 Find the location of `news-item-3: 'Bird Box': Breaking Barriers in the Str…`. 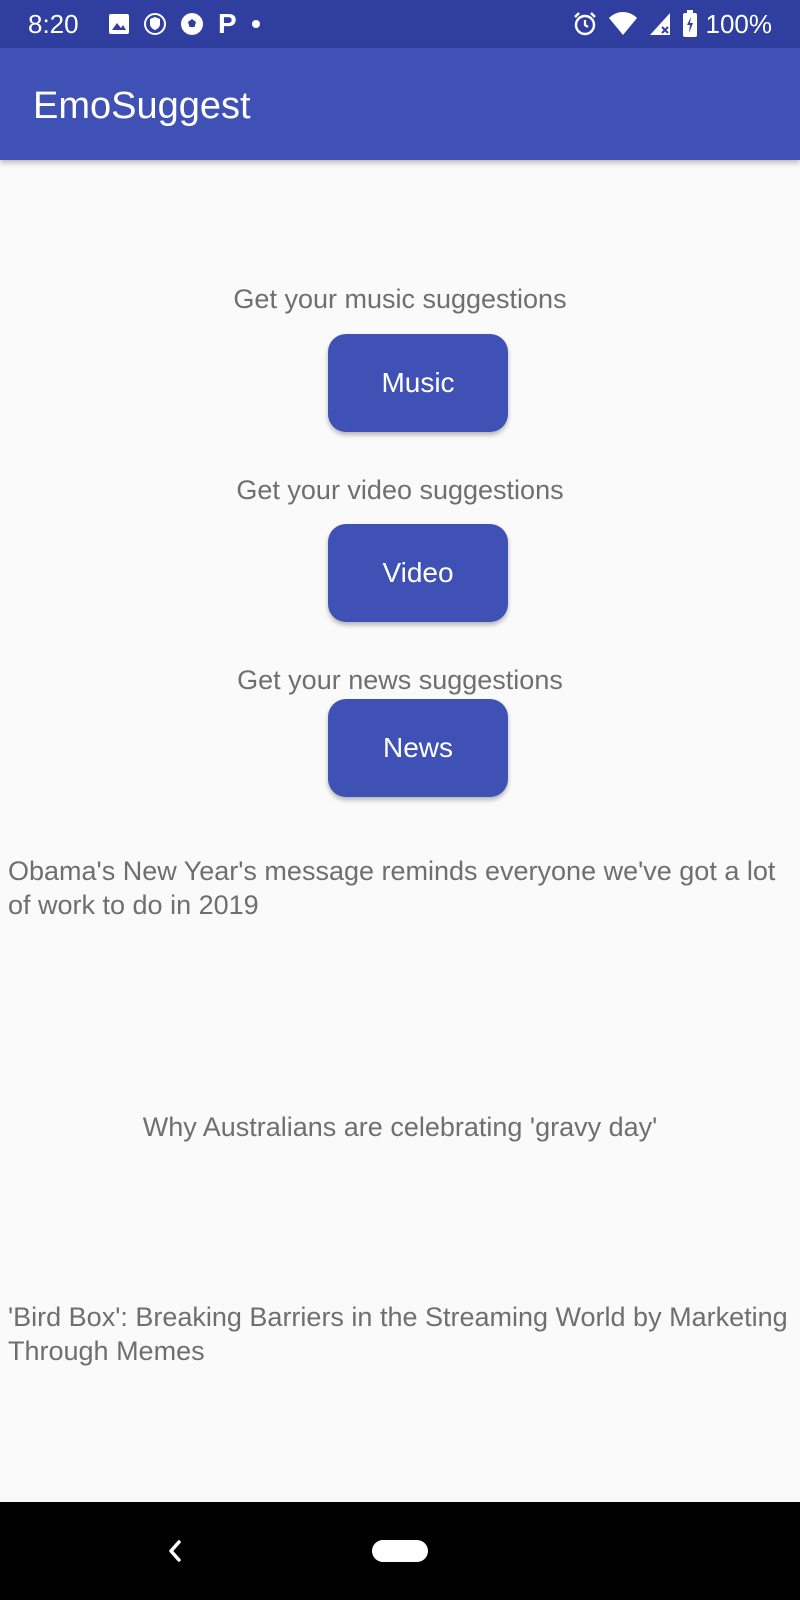

news-item-3: 'Bird Box': Breaking Barriers in the Str… is located at coordinates (400, 1334).